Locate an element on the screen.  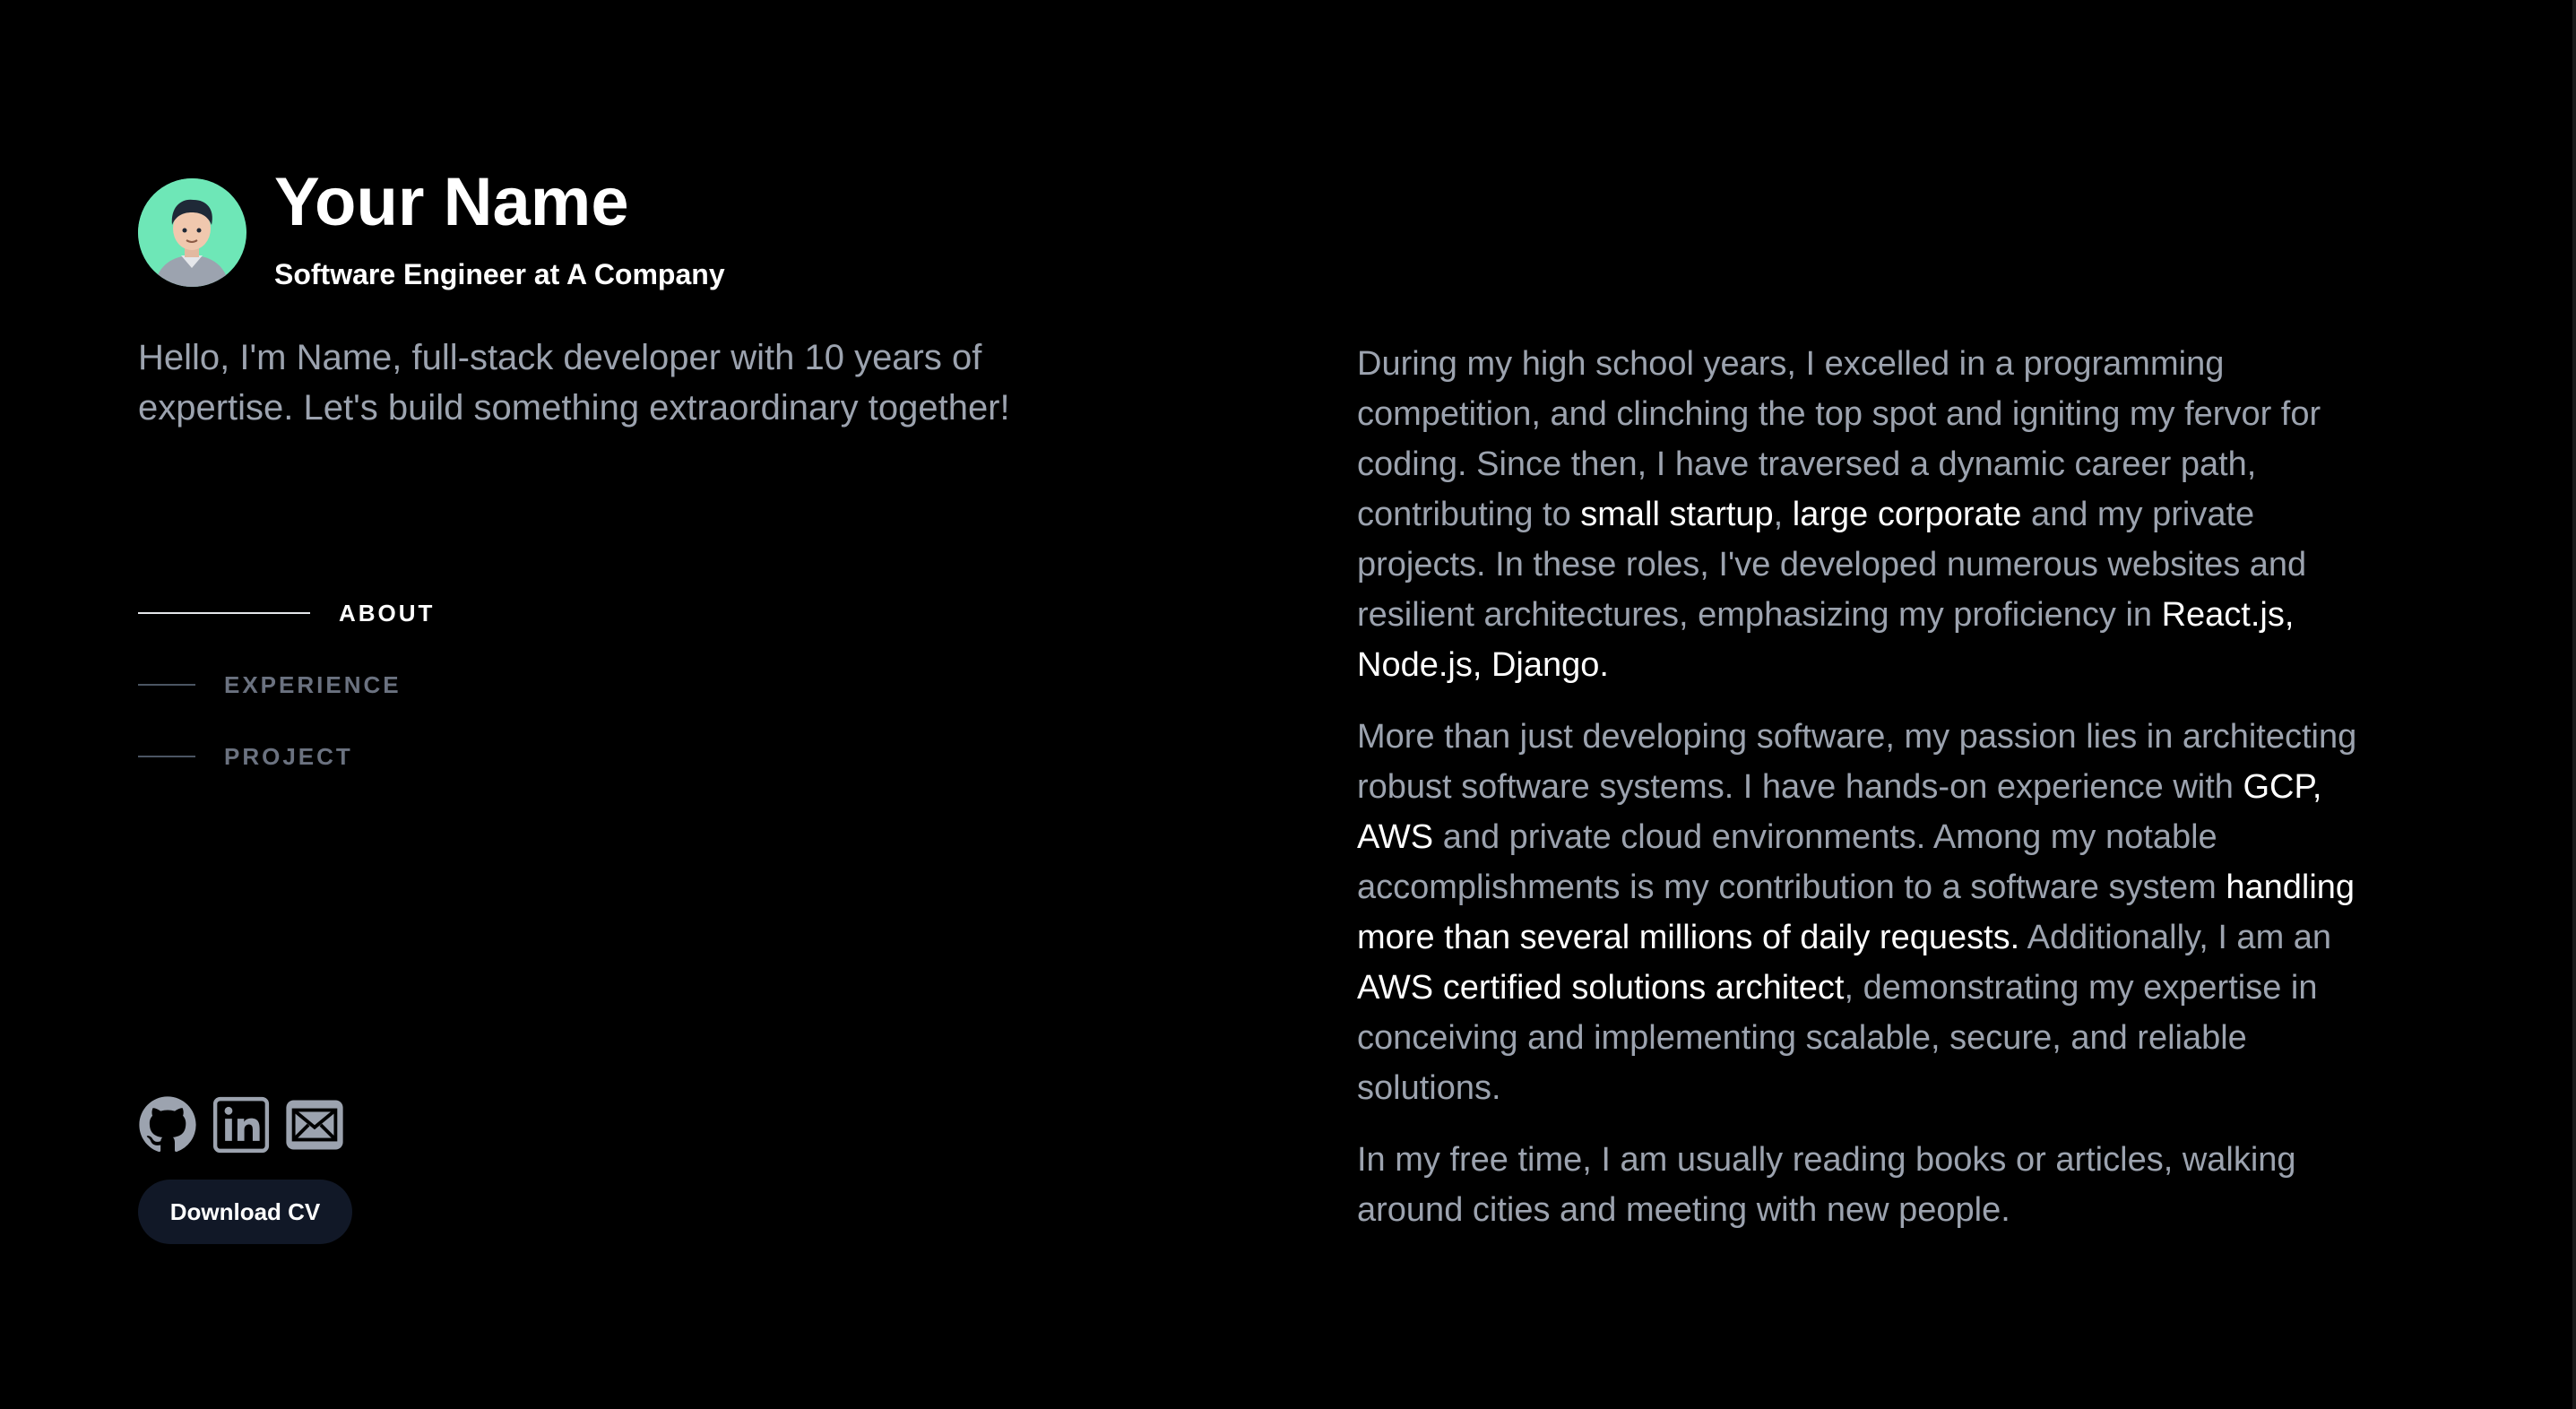
avatar-illustration is located at coordinates (192, 233).